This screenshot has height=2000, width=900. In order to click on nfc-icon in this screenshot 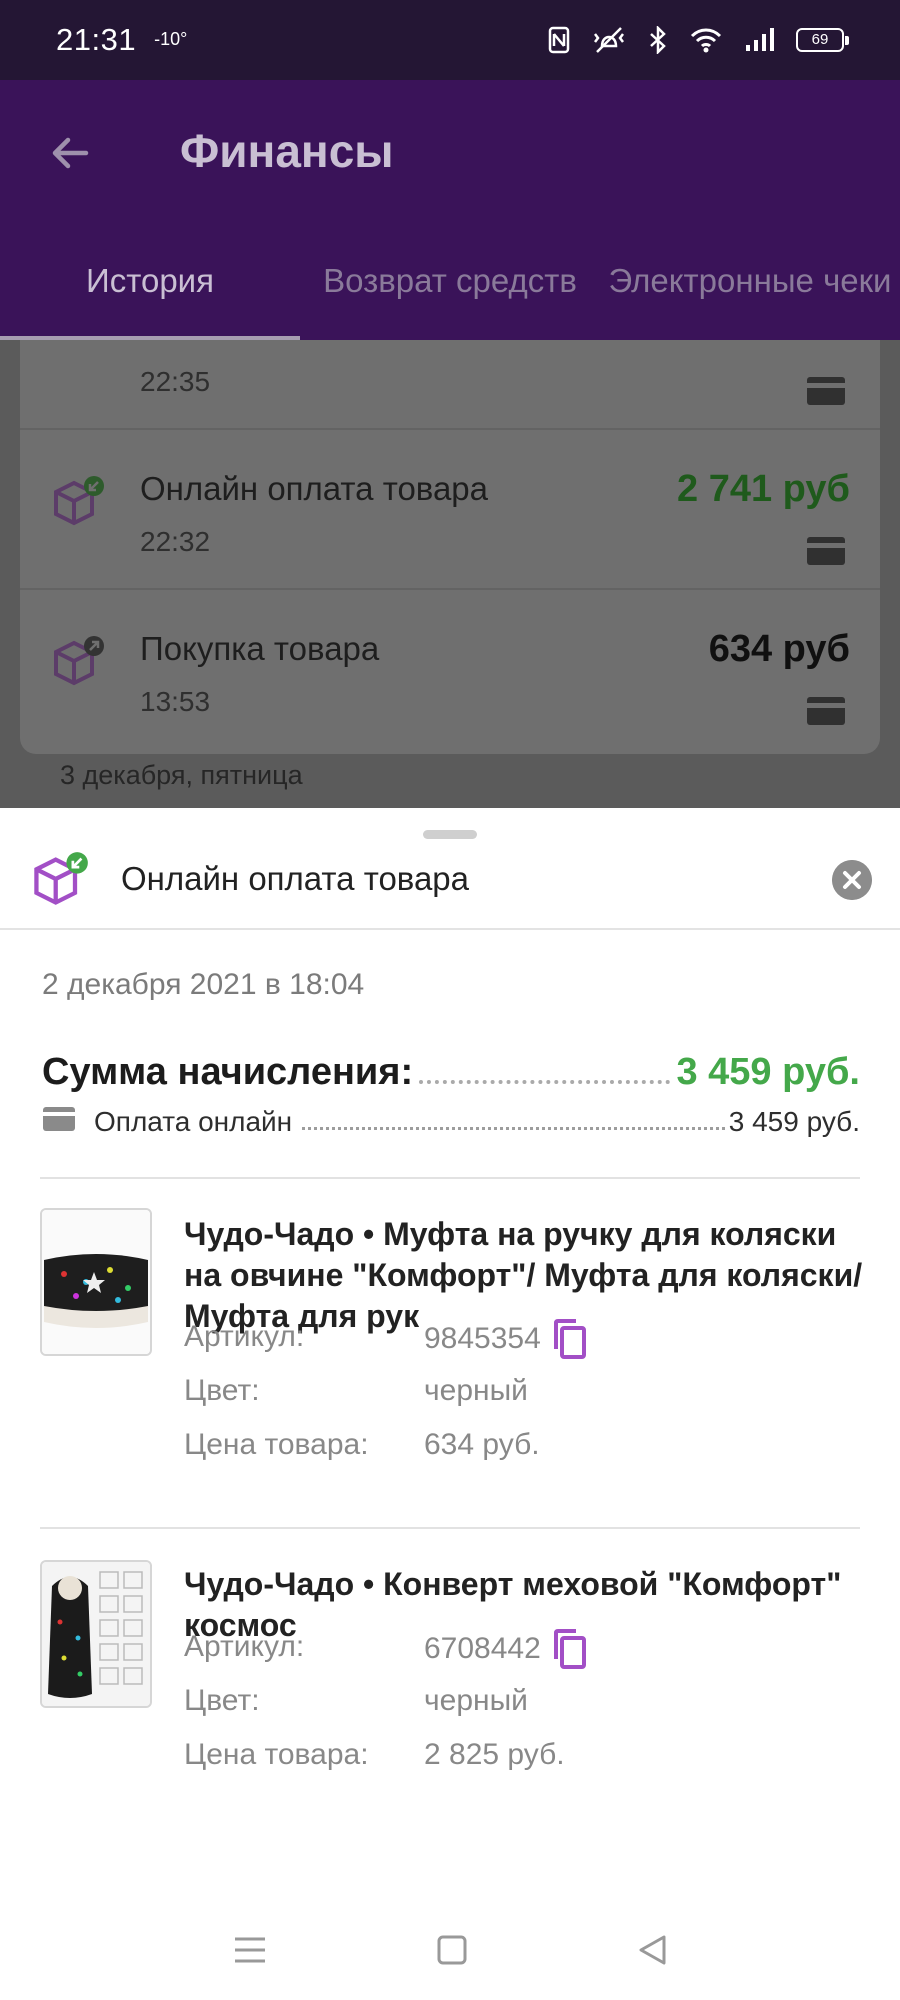, I will do `click(559, 40)`.